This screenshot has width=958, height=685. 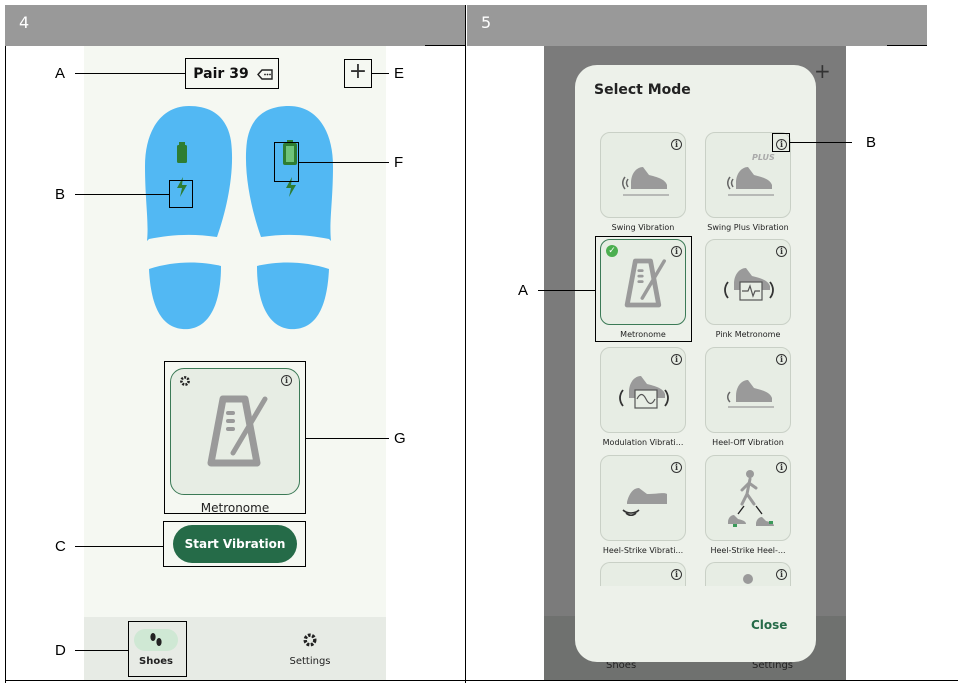 What do you see at coordinates (60, 546) in the screenshot?
I see `callout-label-c: C` at bounding box center [60, 546].